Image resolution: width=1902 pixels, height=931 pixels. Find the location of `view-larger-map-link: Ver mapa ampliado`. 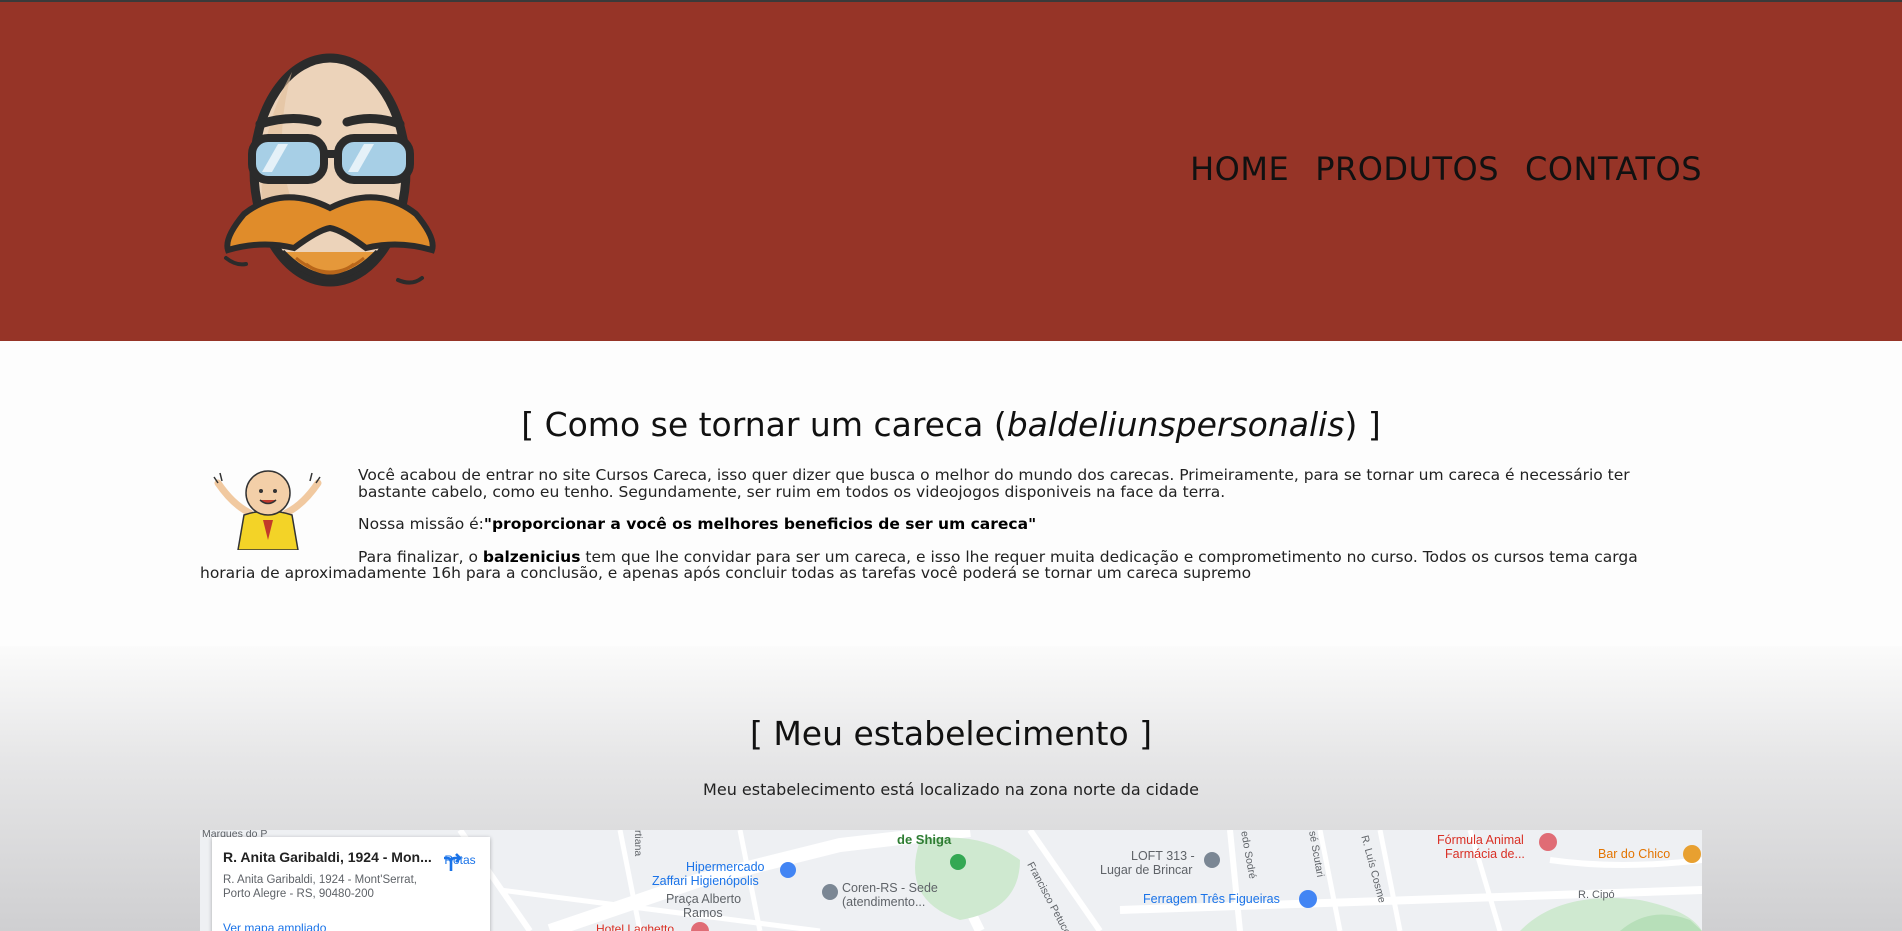

view-larger-map-link: Ver mapa ampliado is located at coordinates (274, 926).